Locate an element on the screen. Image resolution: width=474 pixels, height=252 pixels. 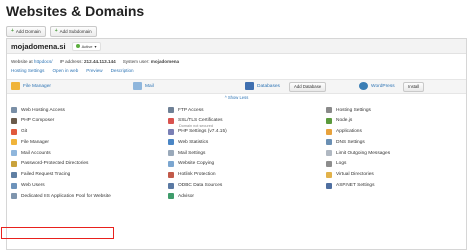
quick-mail-label: Mail is located at coordinates (149, 86).